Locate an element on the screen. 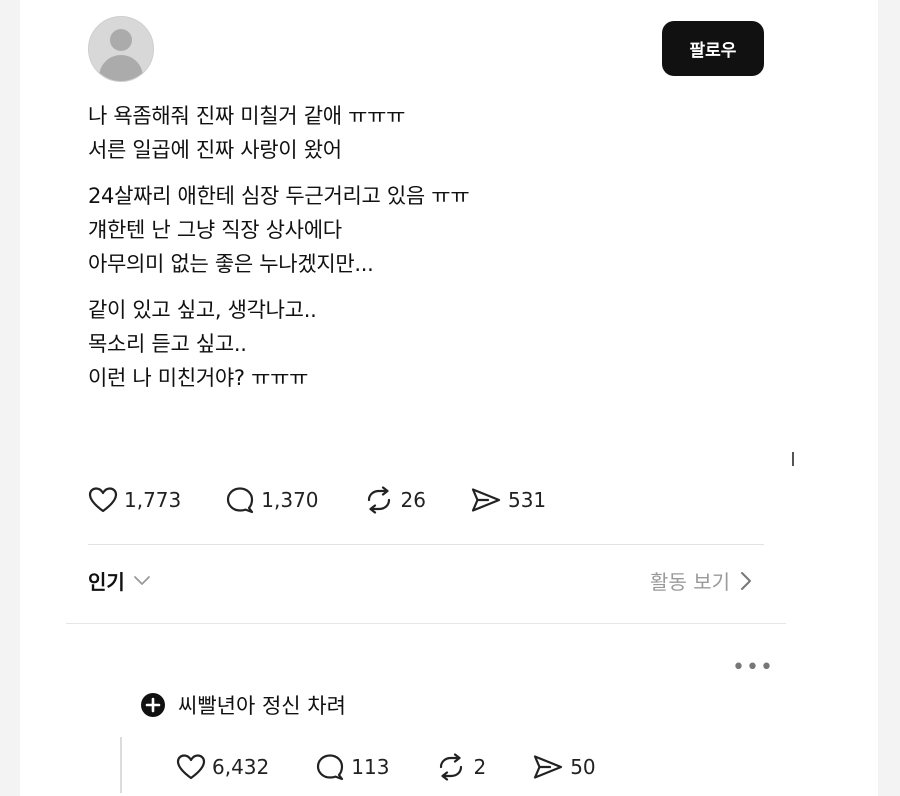 This screenshot has height=796, width=900. post-line: 24살짜리 애한테 심장 두근거리고 있음 ㅠㅠ is located at coordinates (279, 196).